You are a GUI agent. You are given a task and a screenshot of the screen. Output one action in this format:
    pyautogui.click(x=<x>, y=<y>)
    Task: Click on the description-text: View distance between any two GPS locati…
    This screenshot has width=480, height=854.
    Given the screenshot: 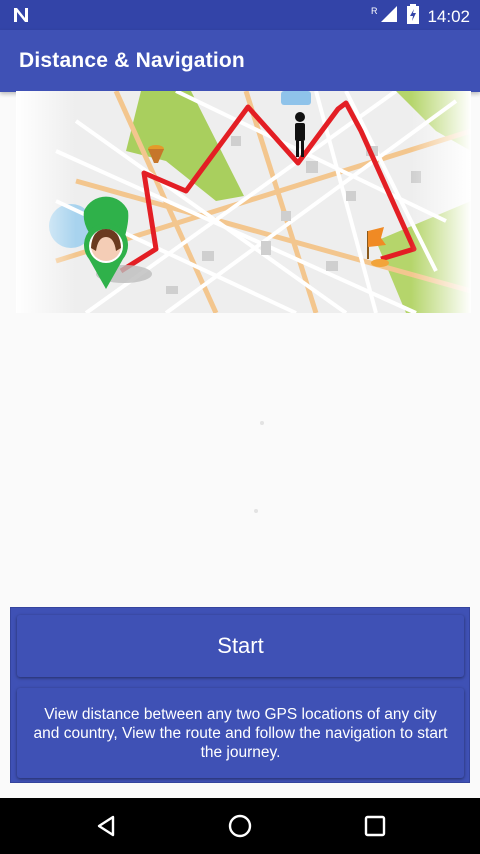 What is the action you would take?
    pyautogui.click(x=240, y=733)
    